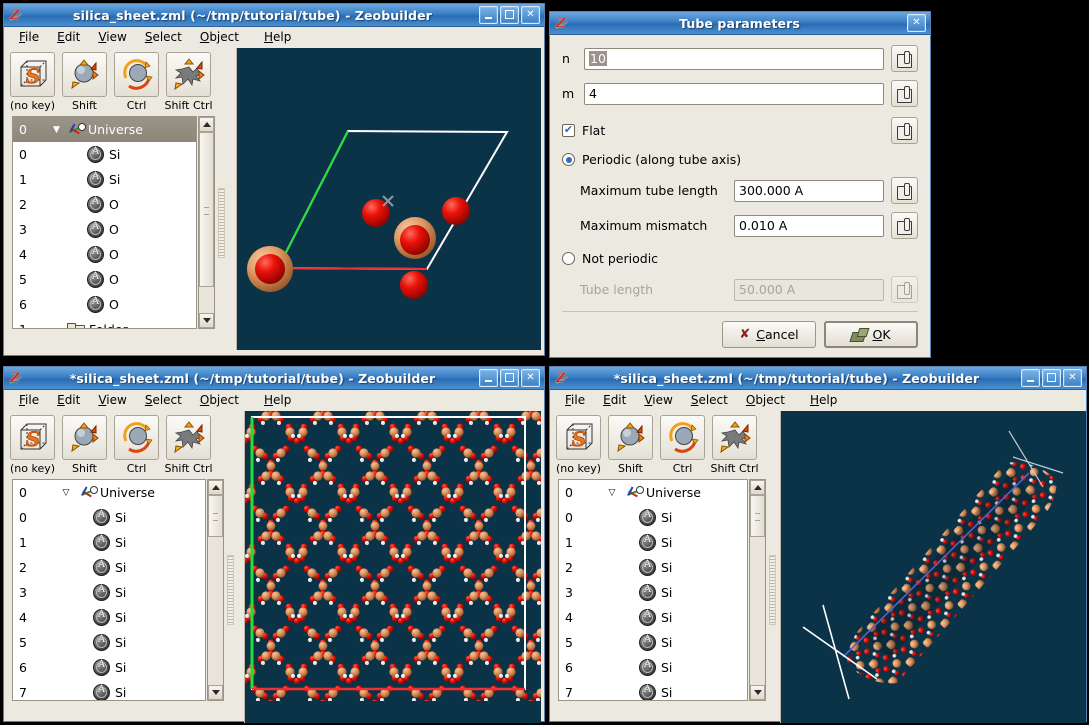 Image resolution: width=1089 pixels, height=725 pixels. I want to click on menubar-bottom-right: File Edit View Select Object Help, so click(818, 400).